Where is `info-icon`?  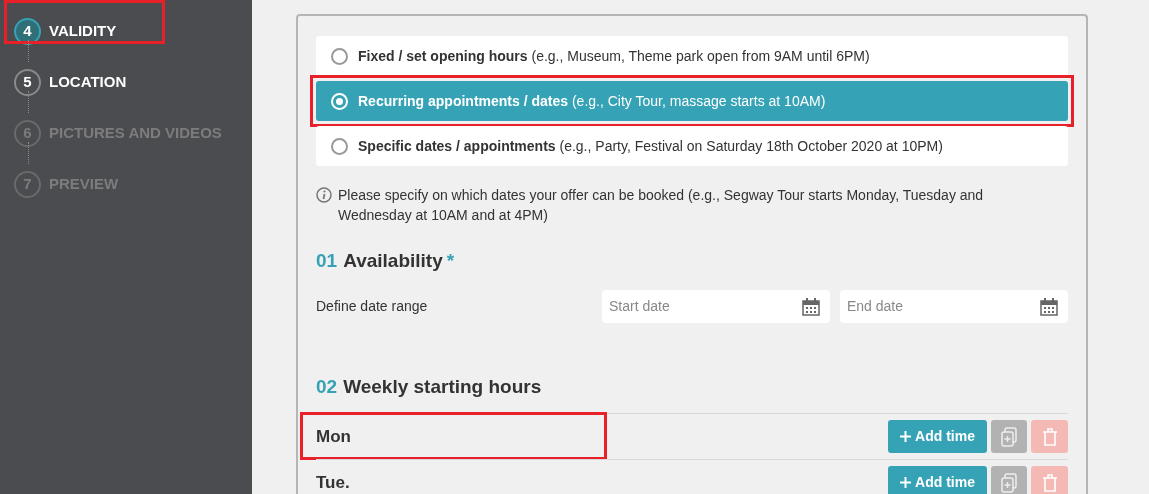
info-icon is located at coordinates (324, 195).